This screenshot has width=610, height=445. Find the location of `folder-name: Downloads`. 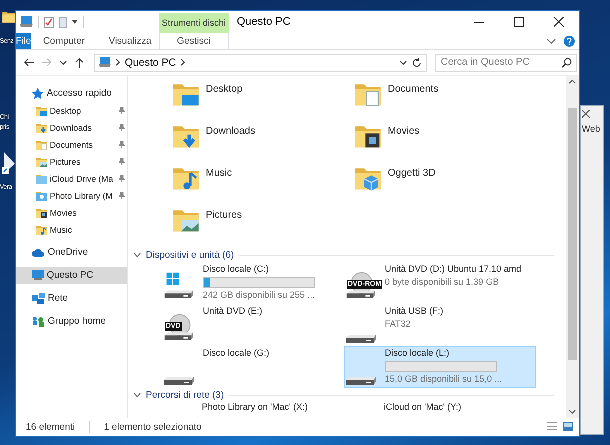

folder-name: Downloads is located at coordinates (231, 131).